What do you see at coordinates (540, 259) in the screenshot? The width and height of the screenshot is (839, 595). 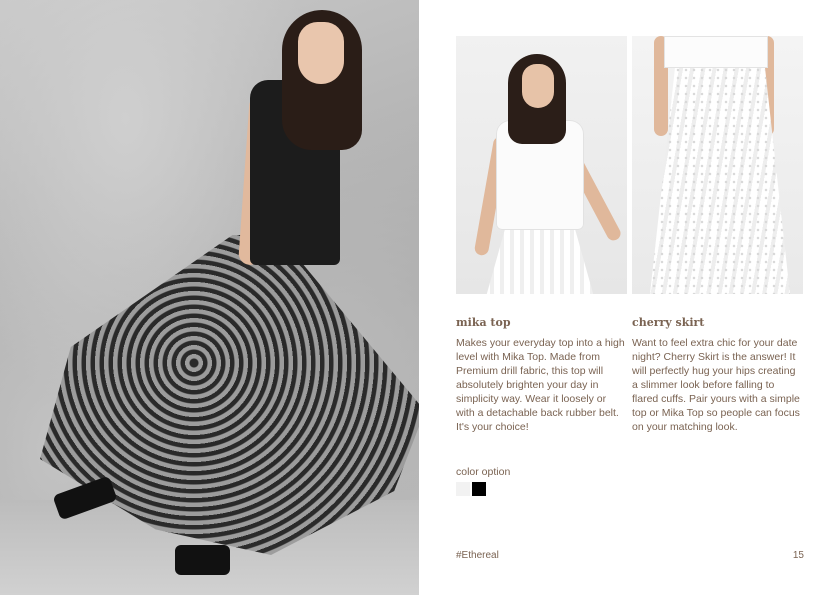 I see `lace-skirt` at bounding box center [540, 259].